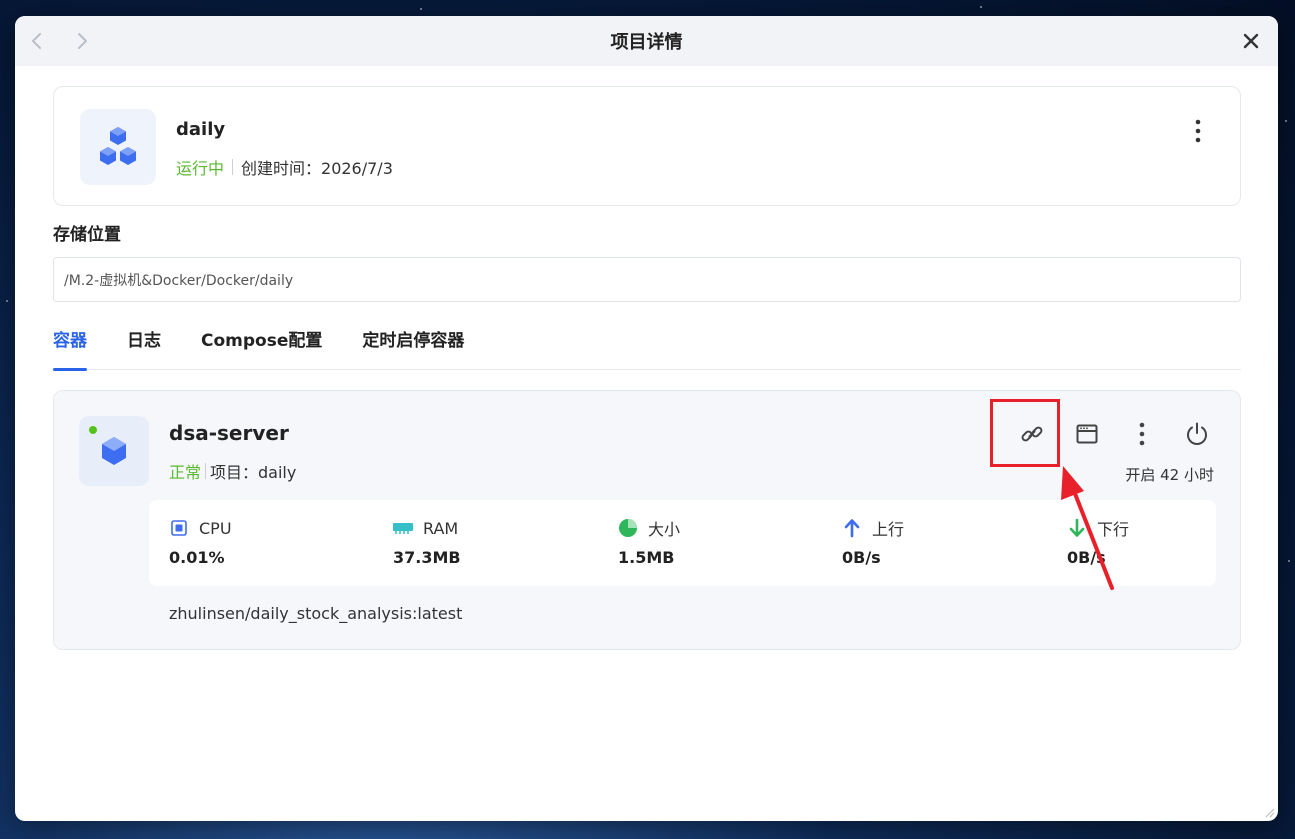  What do you see at coordinates (200, 542) in the screenshot?
I see `stat-cpu: CPU 0.01%` at bounding box center [200, 542].